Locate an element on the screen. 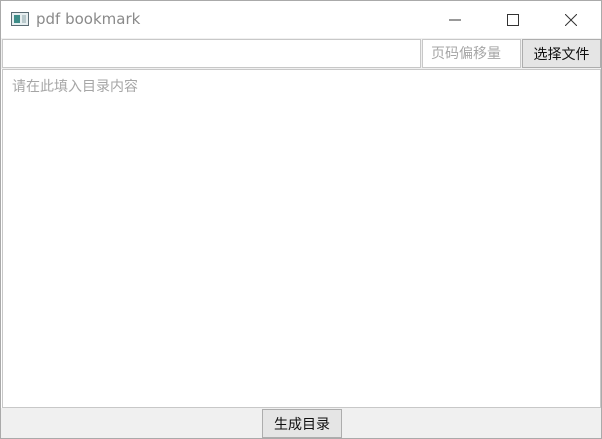 This screenshot has width=602, height=439. title-bar: pdf bookmark is located at coordinates (301, 19).